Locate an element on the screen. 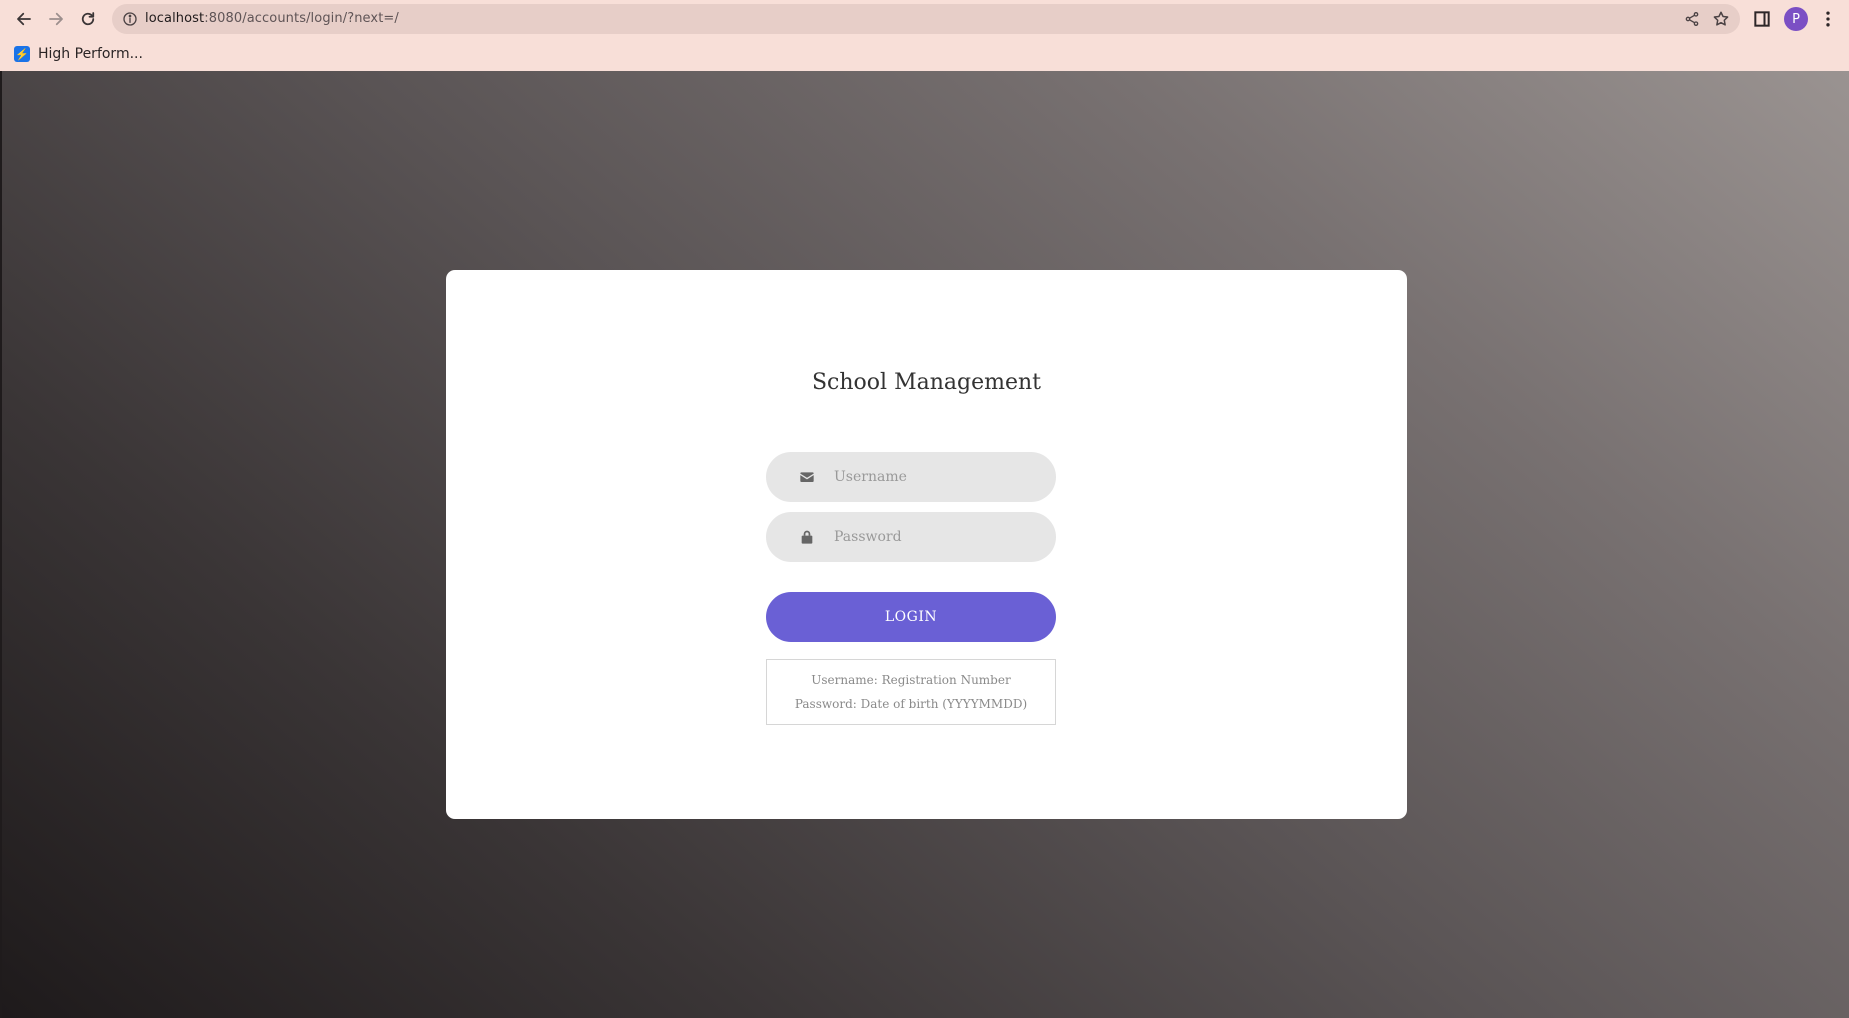 This screenshot has height=1018, width=1849. page-title: School Management is located at coordinates (926, 382).